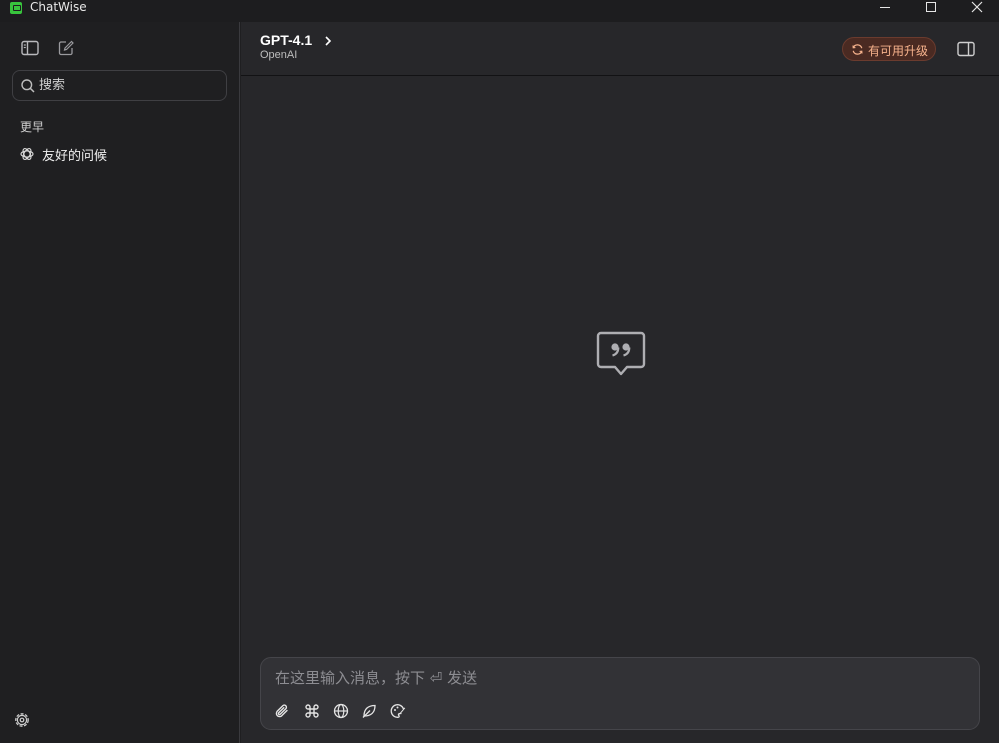 The image size is (999, 743). I want to click on minimize-icon, so click(885, 7).